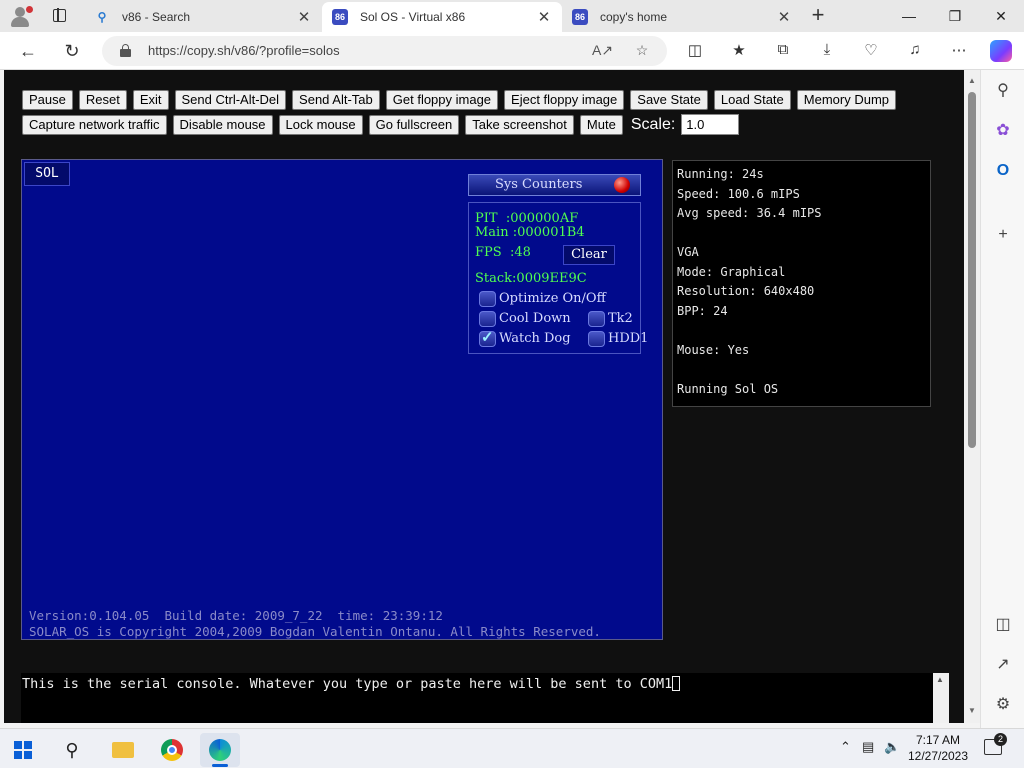 This screenshot has width=1024, height=768. I want to click on edge-sidebar: ⚲ ✿ O + ◫ ↗ ⚙, so click(1002, 399).